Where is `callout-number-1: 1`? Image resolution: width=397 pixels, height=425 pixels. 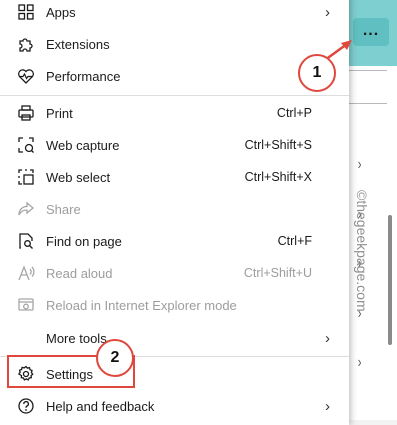
callout-number-1: 1 is located at coordinates (317, 73).